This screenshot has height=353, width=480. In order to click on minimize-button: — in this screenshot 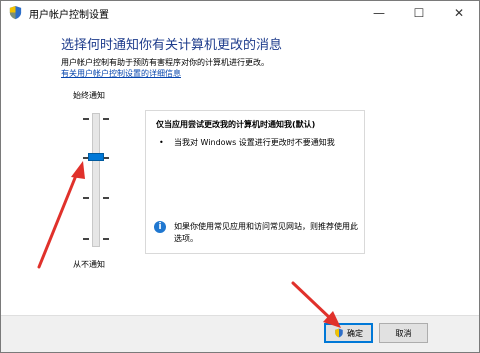, I will do `click(379, 13)`.